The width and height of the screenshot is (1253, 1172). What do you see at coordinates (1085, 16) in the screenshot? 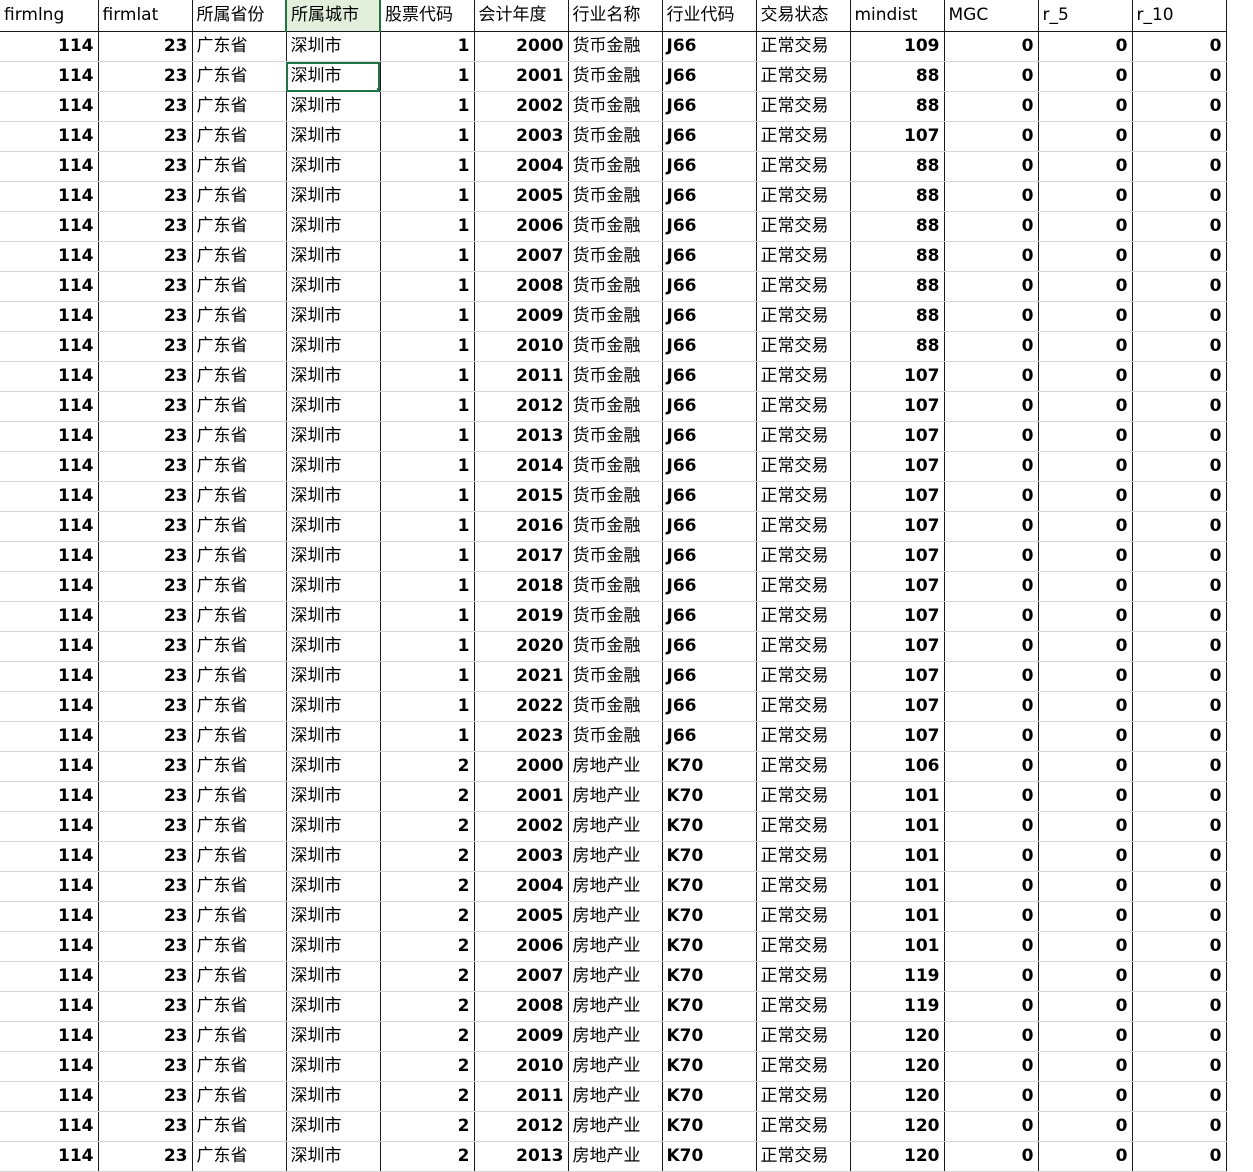
I see `column-header-r5: r_5` at bounding box center [1085, 16].